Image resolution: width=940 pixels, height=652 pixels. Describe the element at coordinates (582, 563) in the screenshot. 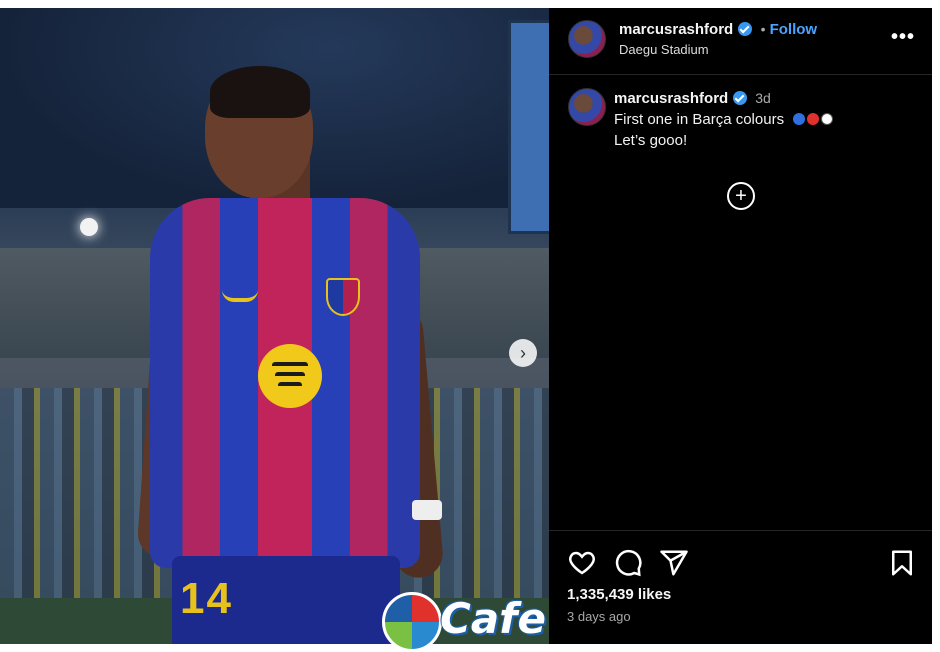

I see `heart-icon` at that location.